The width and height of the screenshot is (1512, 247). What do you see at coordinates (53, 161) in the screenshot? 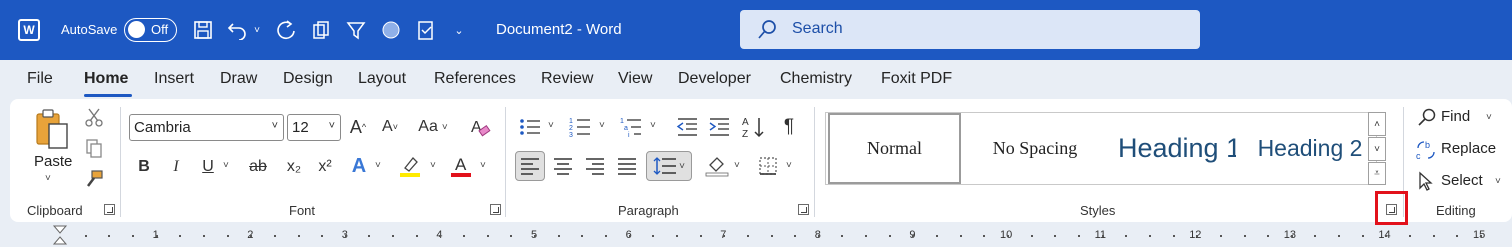
I see `paste-label: Paste` at bounding box center [53, 161].